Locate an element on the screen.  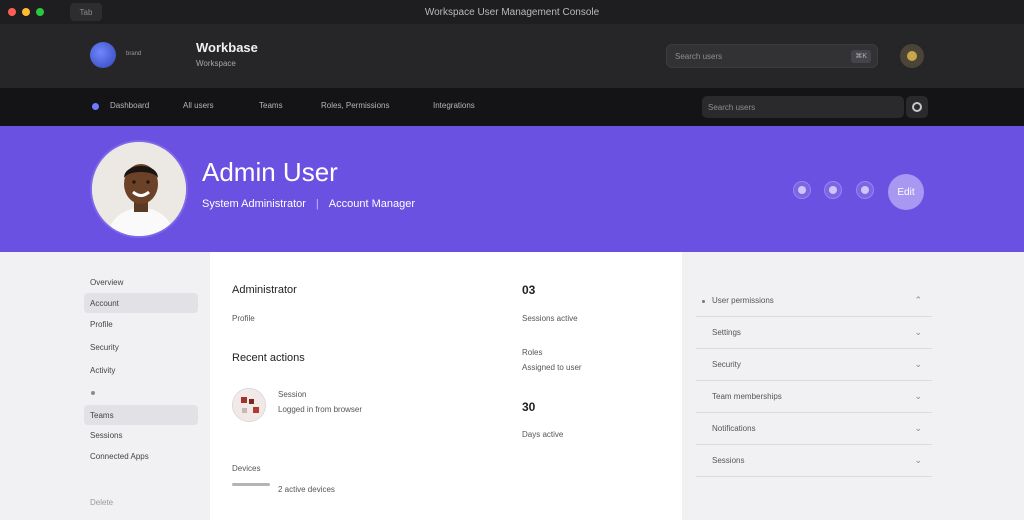
window-title: Workspace User Management Console is located at coordinates (512, 12).